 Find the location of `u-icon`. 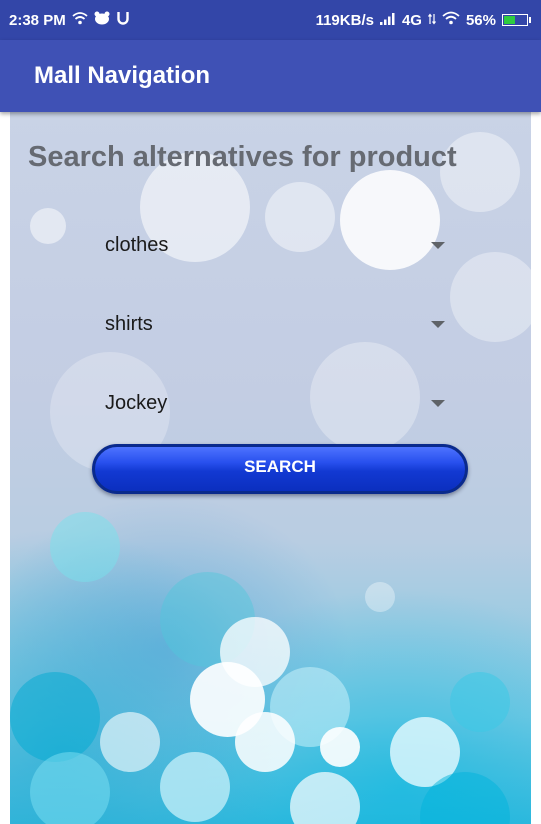

u-icon is located at coordinates (123, 20).